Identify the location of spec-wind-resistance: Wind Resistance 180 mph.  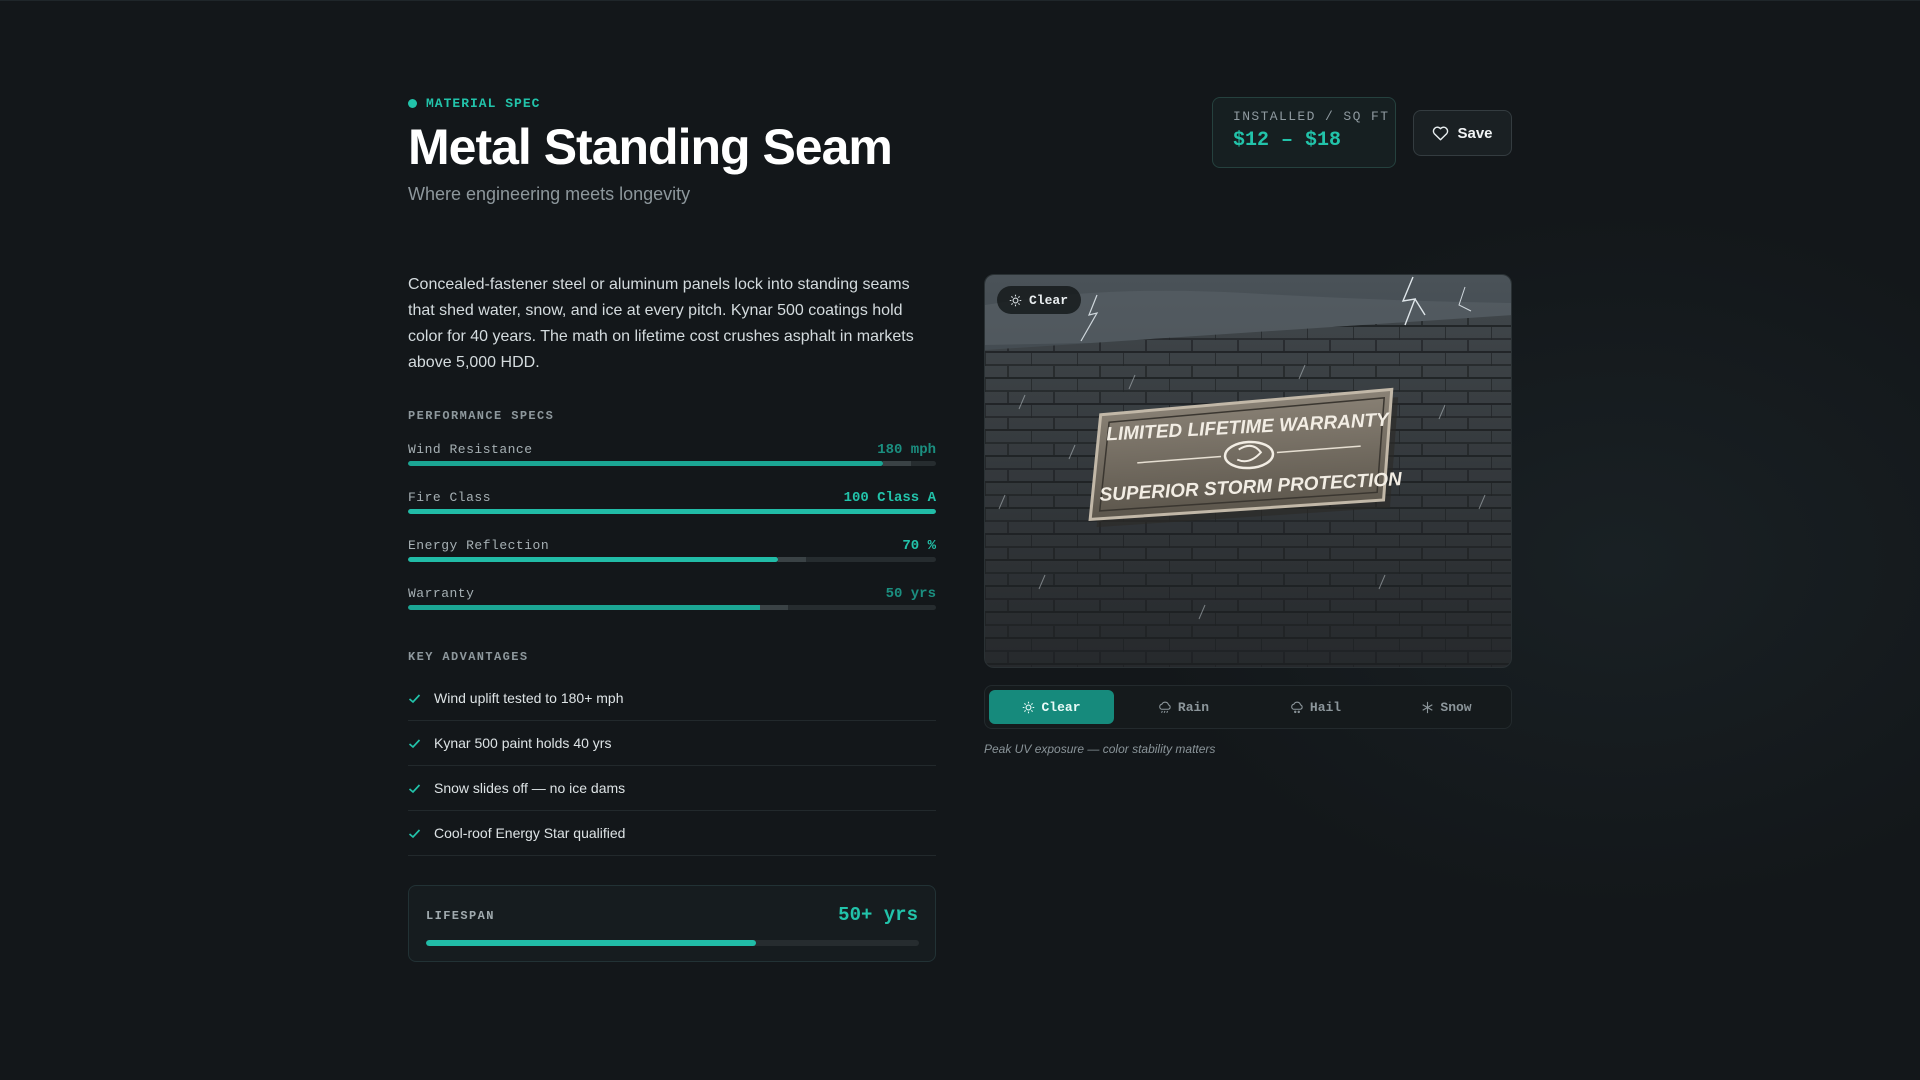
(672, 457).